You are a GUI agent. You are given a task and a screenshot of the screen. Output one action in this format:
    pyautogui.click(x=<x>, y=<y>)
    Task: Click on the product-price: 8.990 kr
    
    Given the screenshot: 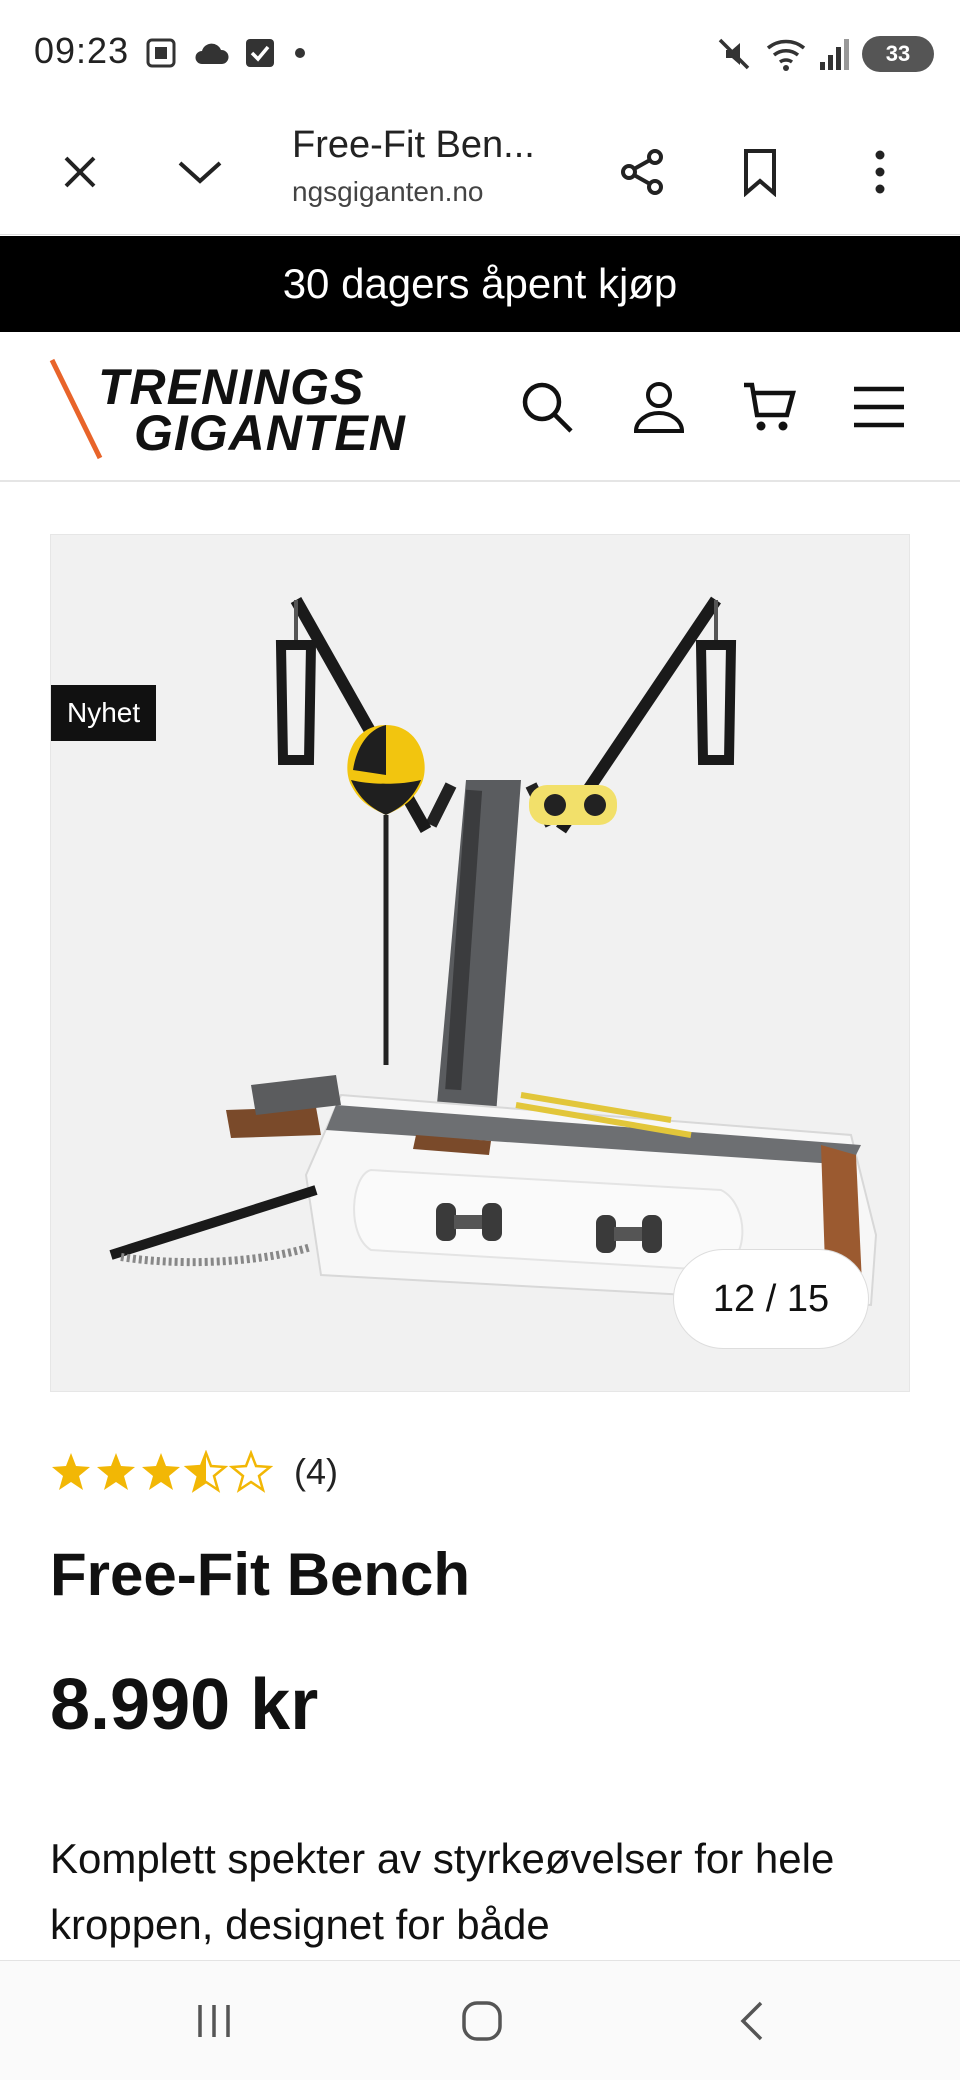 What is the action you would take?
    pyautogui.click(x=184, y=1705)
    